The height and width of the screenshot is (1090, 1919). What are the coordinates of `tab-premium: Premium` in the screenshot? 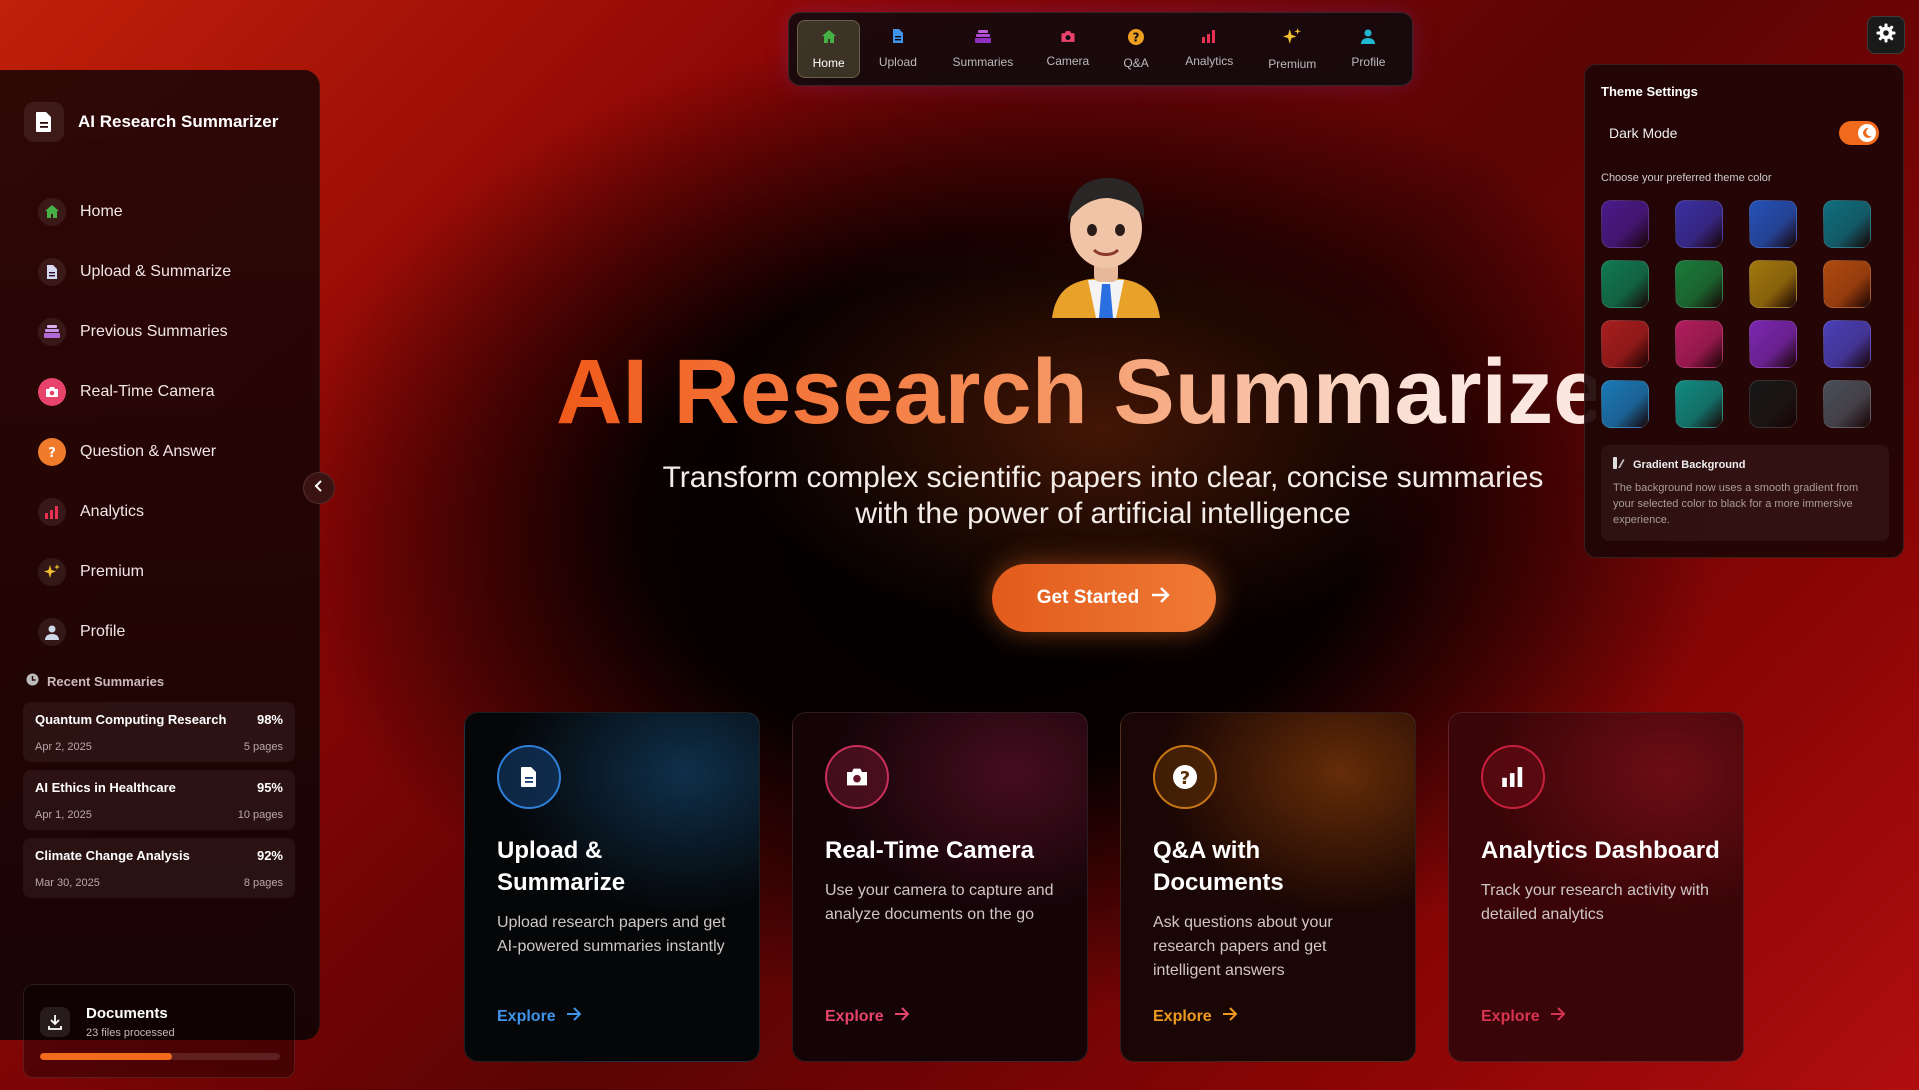 It's located at (1292, 49).